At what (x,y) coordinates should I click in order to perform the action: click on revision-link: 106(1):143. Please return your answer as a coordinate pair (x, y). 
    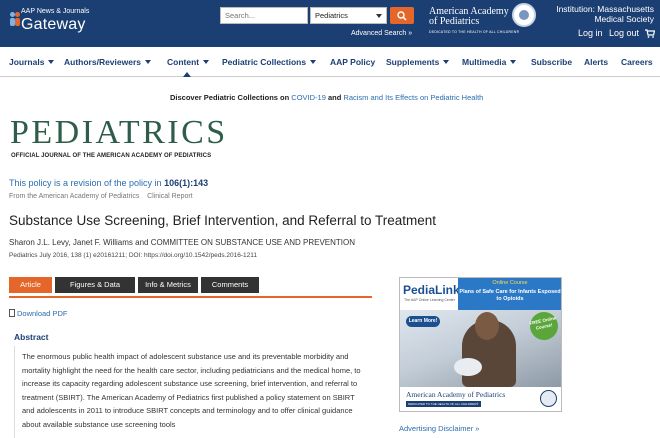
    Looking at the image, I should click on (186, 183).